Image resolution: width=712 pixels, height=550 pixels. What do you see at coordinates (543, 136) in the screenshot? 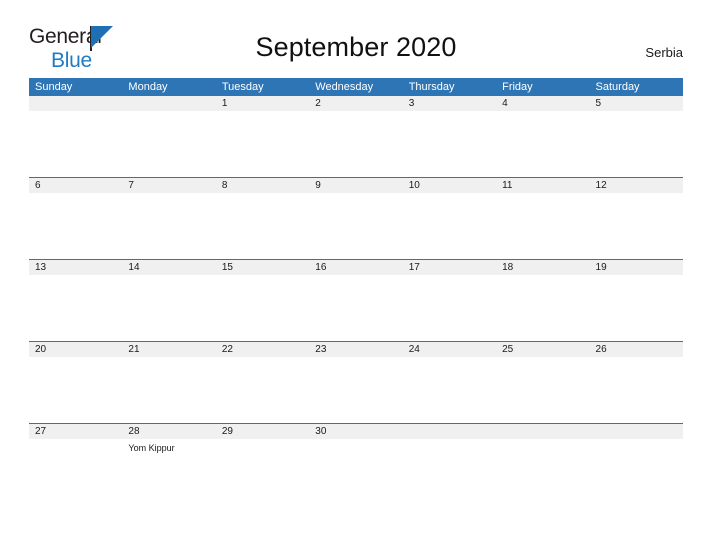
I see `calendar-day-cell: 4` at bounding box center [543, 136].